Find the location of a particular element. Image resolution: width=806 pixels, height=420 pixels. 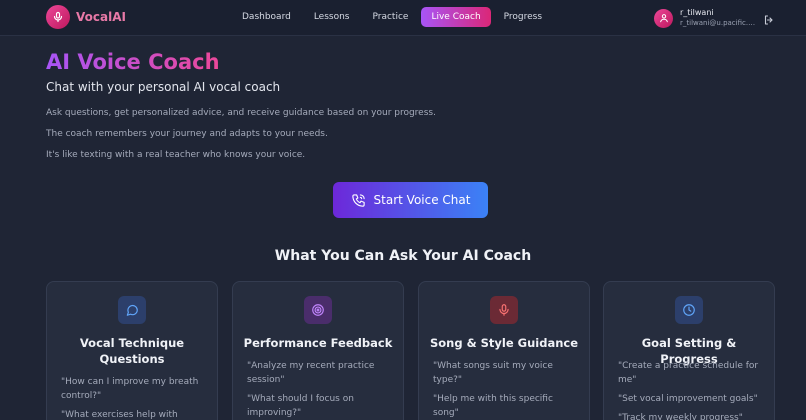

nav-lessons: Lessons is located at coordinates (332, 17).